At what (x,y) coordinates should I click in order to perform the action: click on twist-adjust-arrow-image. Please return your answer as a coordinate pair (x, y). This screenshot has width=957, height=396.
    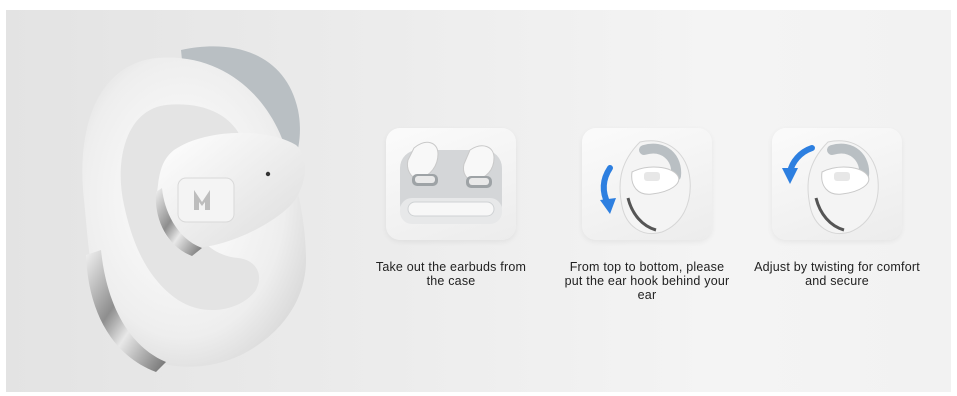
    Looking at the image, I should click on (837, 184).